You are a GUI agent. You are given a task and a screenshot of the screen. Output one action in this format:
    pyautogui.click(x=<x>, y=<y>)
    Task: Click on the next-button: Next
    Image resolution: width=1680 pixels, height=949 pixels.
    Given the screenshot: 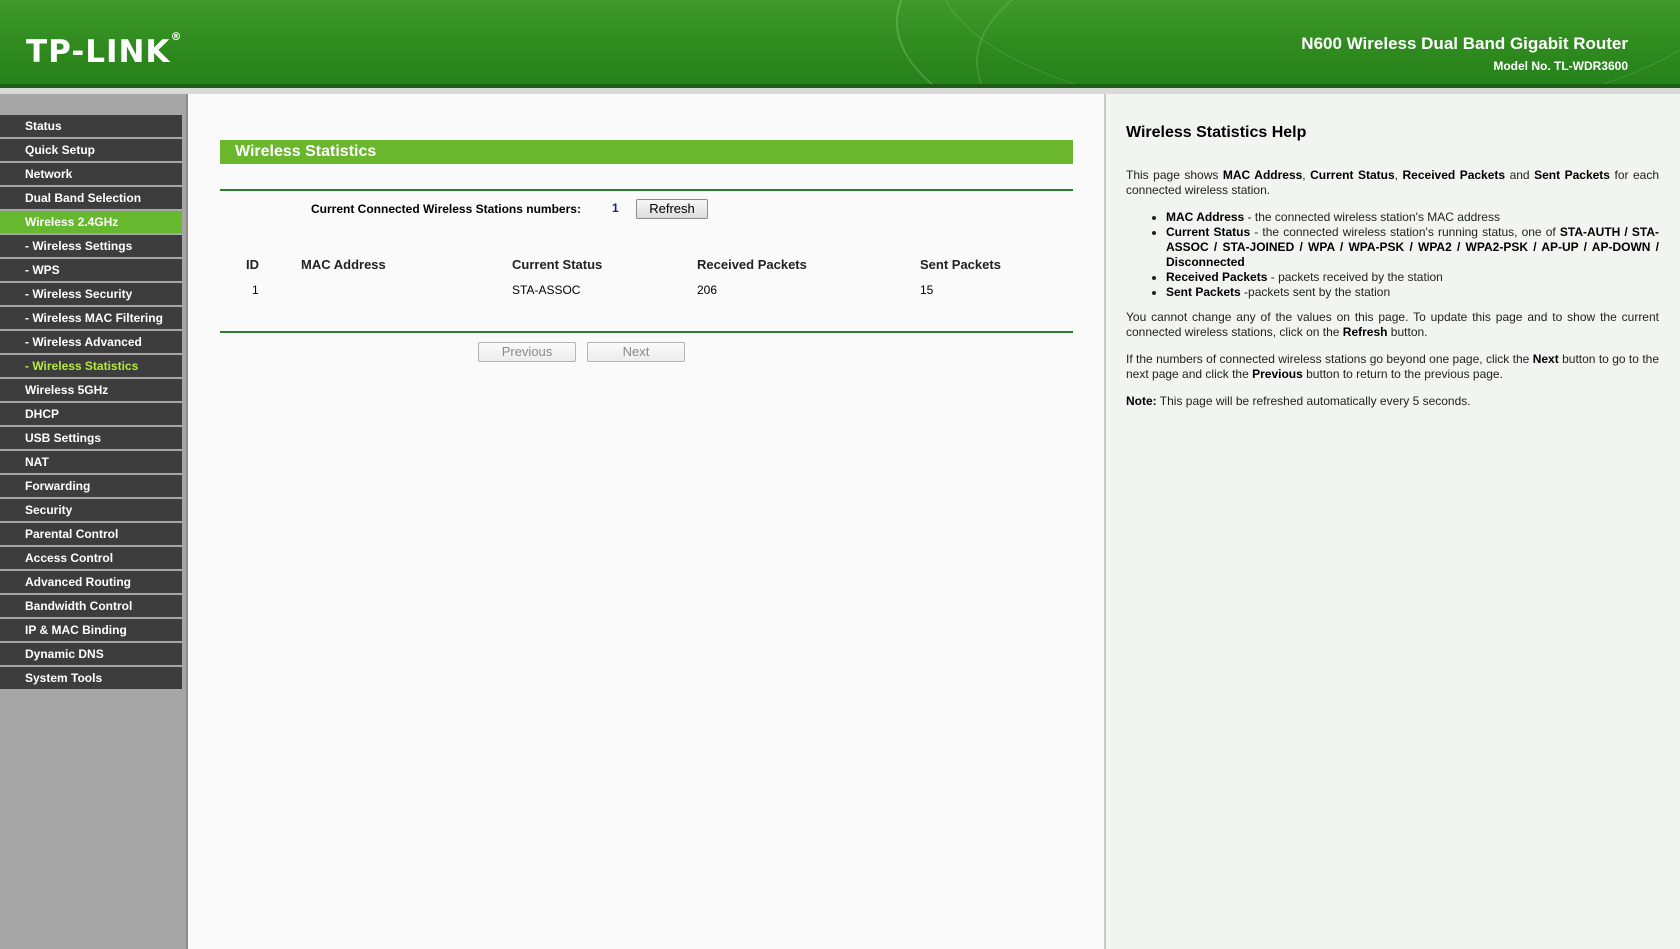 What is the action you would take?
    pyautogui.click(x=636, y=352)
    